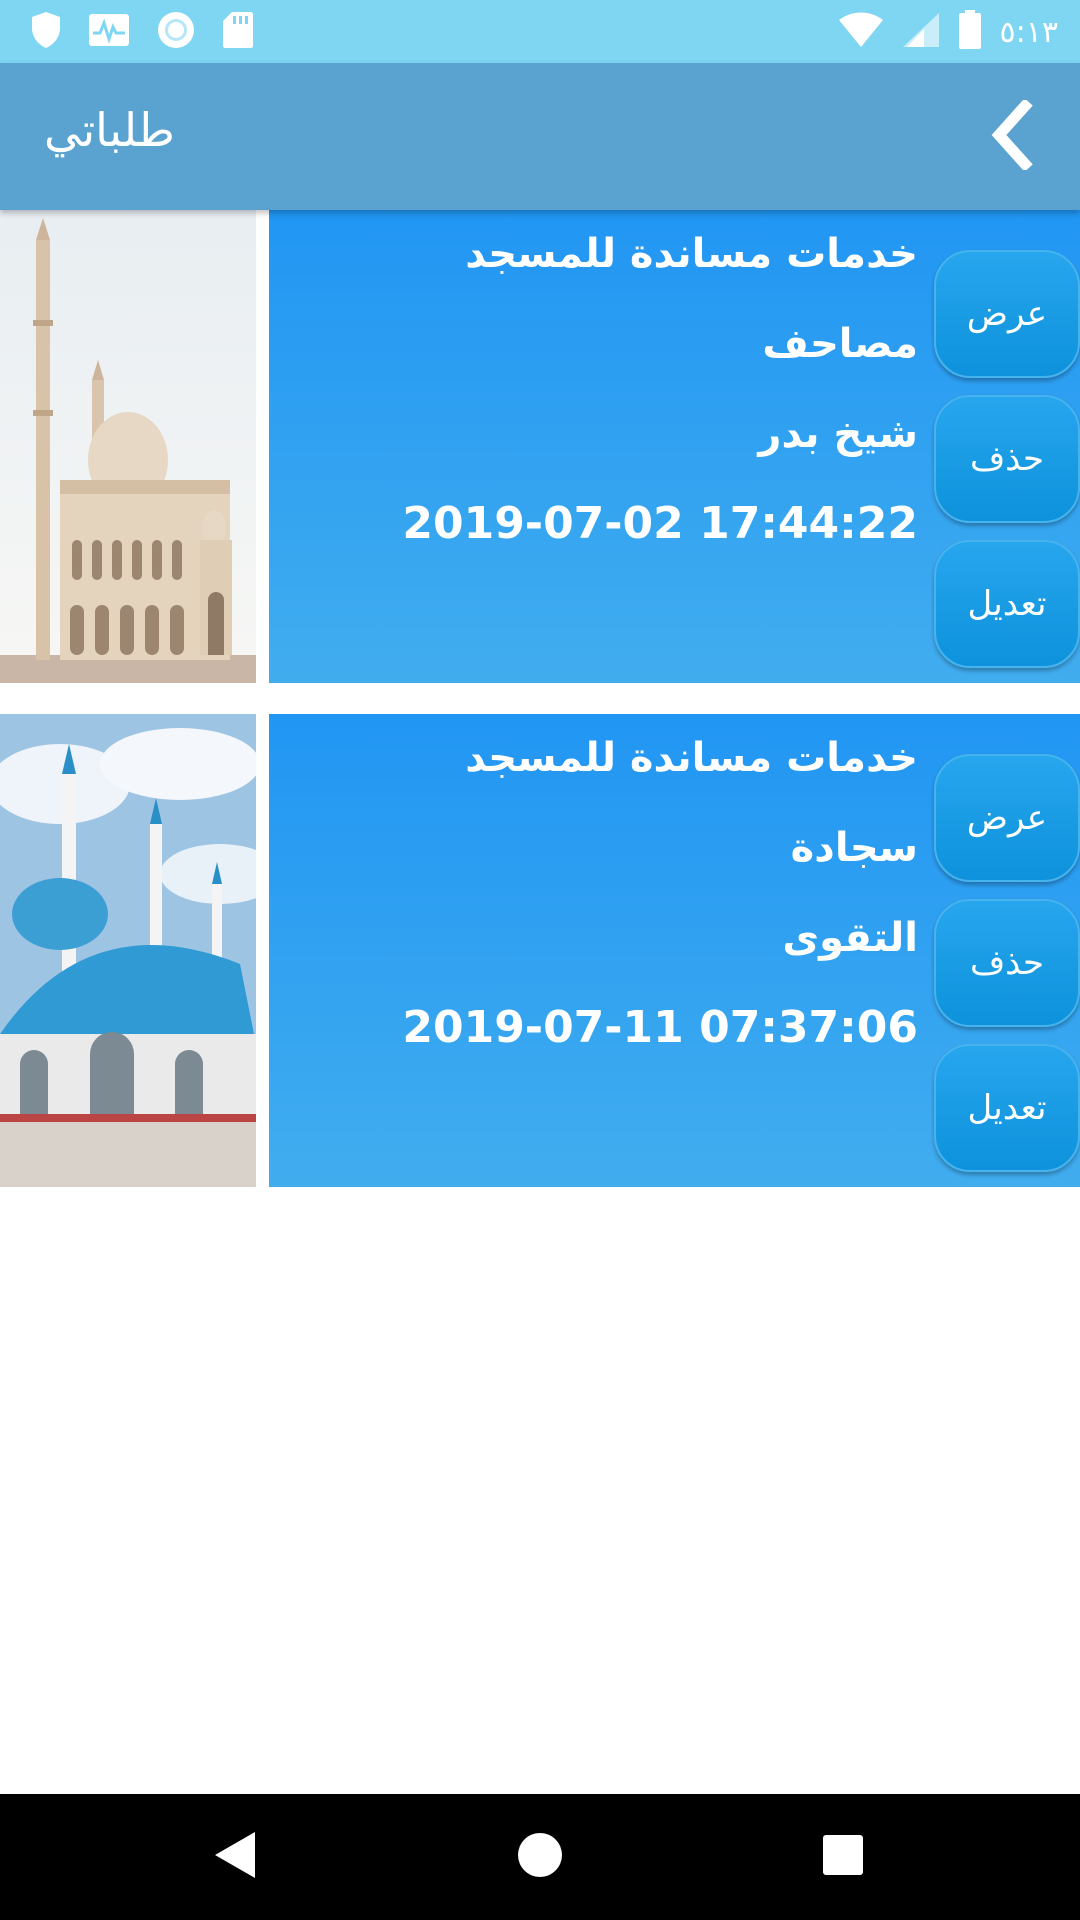 The height and width of the screenshot is (1920, 1080). Describe the element at coordinates (109, 32) in the screenshot. I see `activity-icon` at that location.